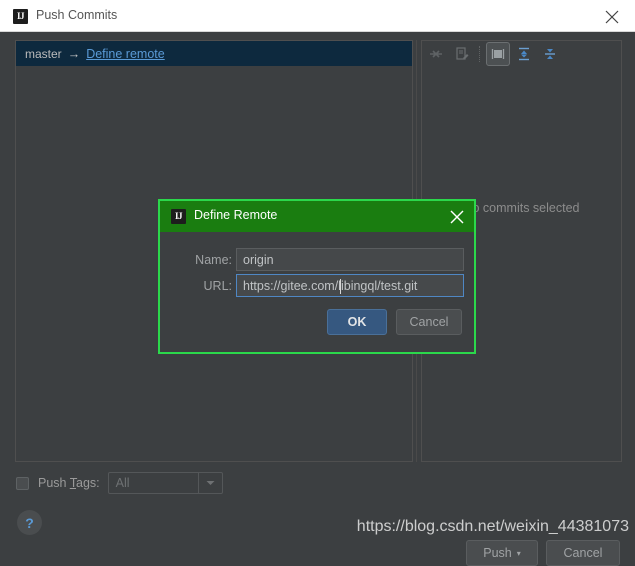 The height and width of the screenshot is (566, 635). I want to click on push-tags-label: Push Tags:, so click(69, 483).